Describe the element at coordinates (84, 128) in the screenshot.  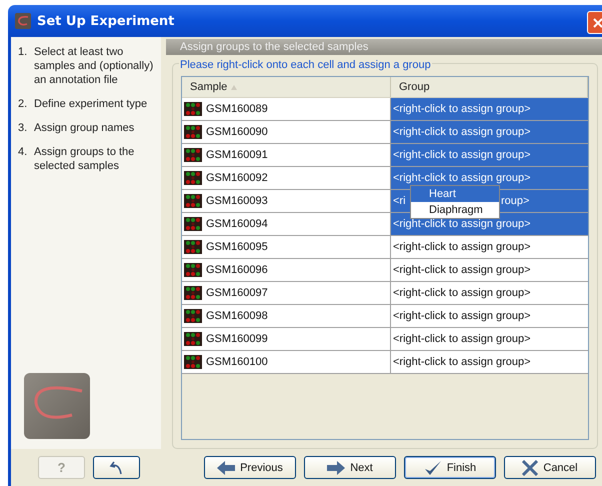
I see `step-label: Assign group names` at that location.